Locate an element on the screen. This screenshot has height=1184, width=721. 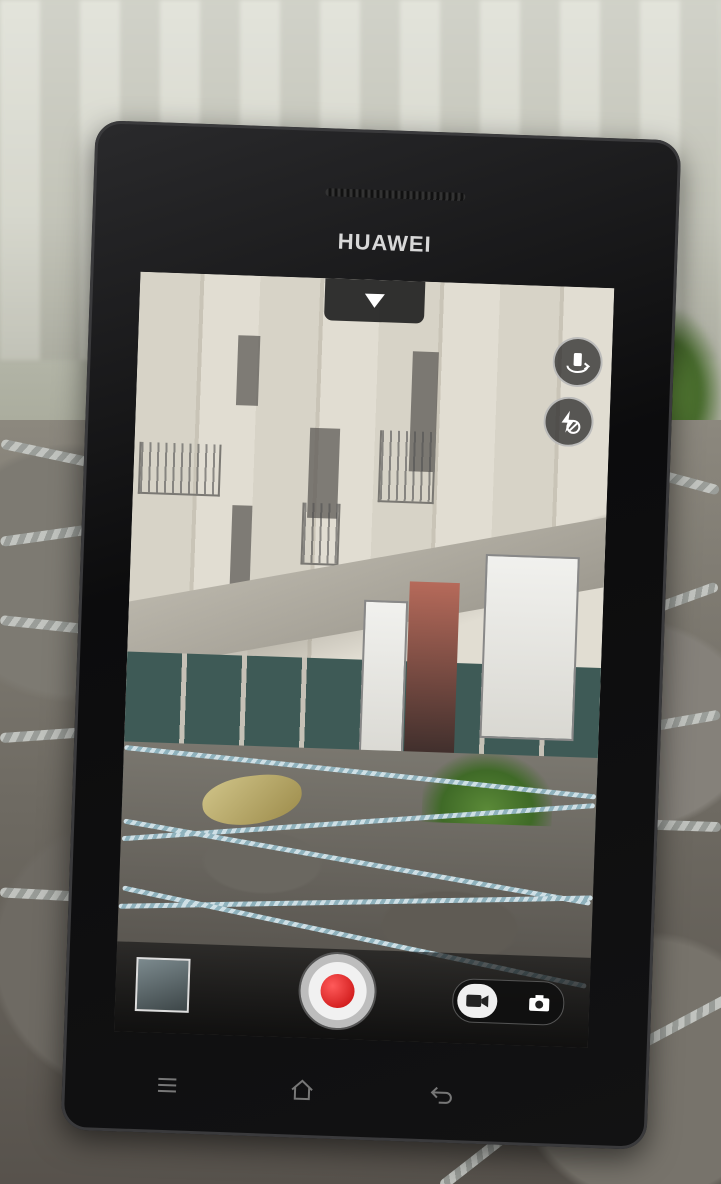
back-icon is located at coordinates (441, 1095).